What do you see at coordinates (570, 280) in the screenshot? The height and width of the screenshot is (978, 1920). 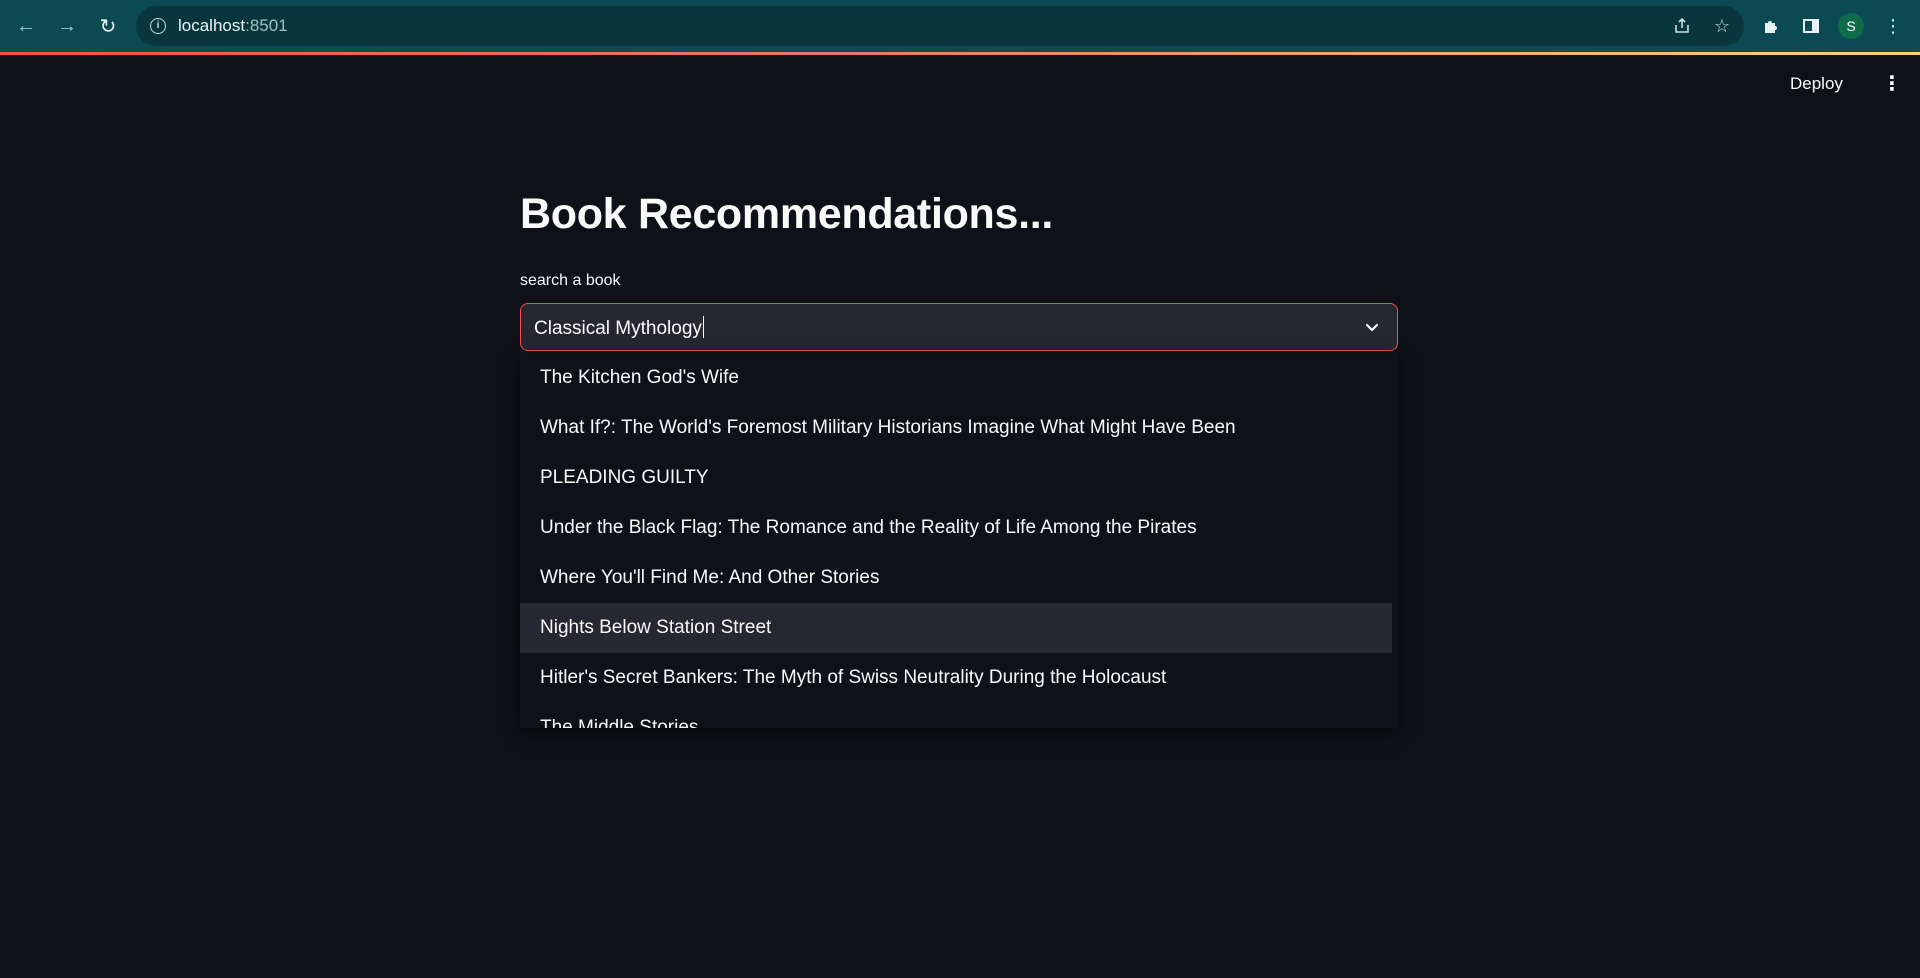 I see `search-label: search a book` at bounding box center [570, 280].